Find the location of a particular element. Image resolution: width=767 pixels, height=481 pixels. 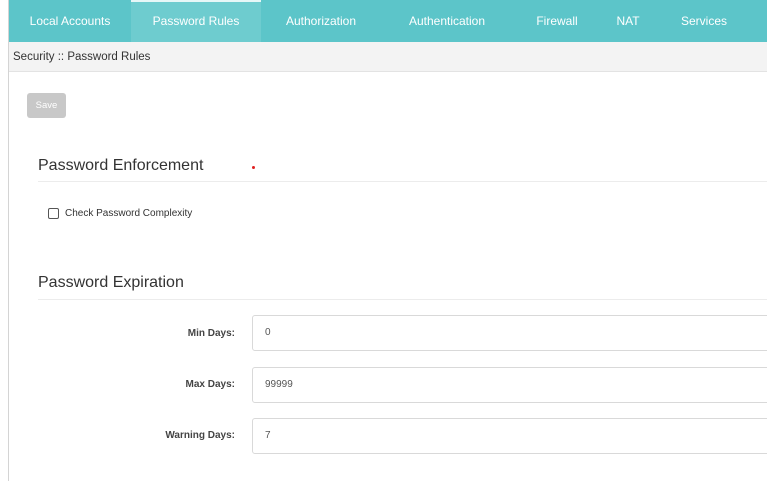

check-complexity-label: Check Password Complexity is located at coordinates (129, 213).